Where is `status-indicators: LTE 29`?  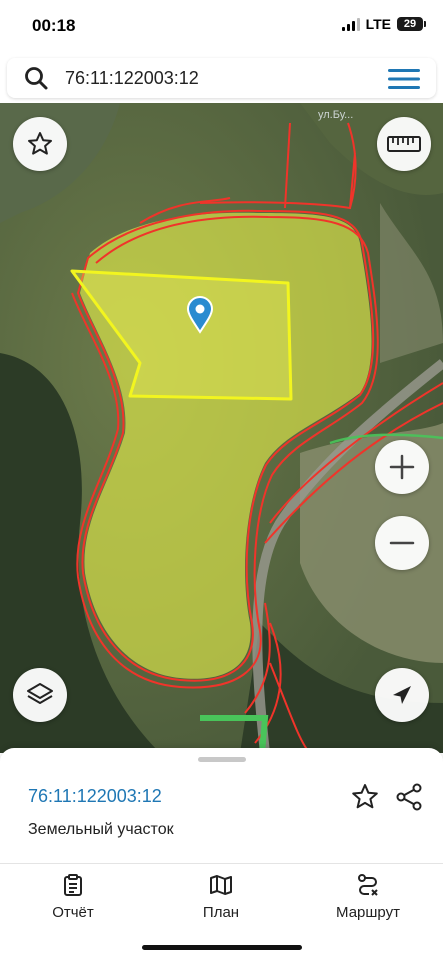
status-indicators: LTE 29 is located at coordinates (383, 24).